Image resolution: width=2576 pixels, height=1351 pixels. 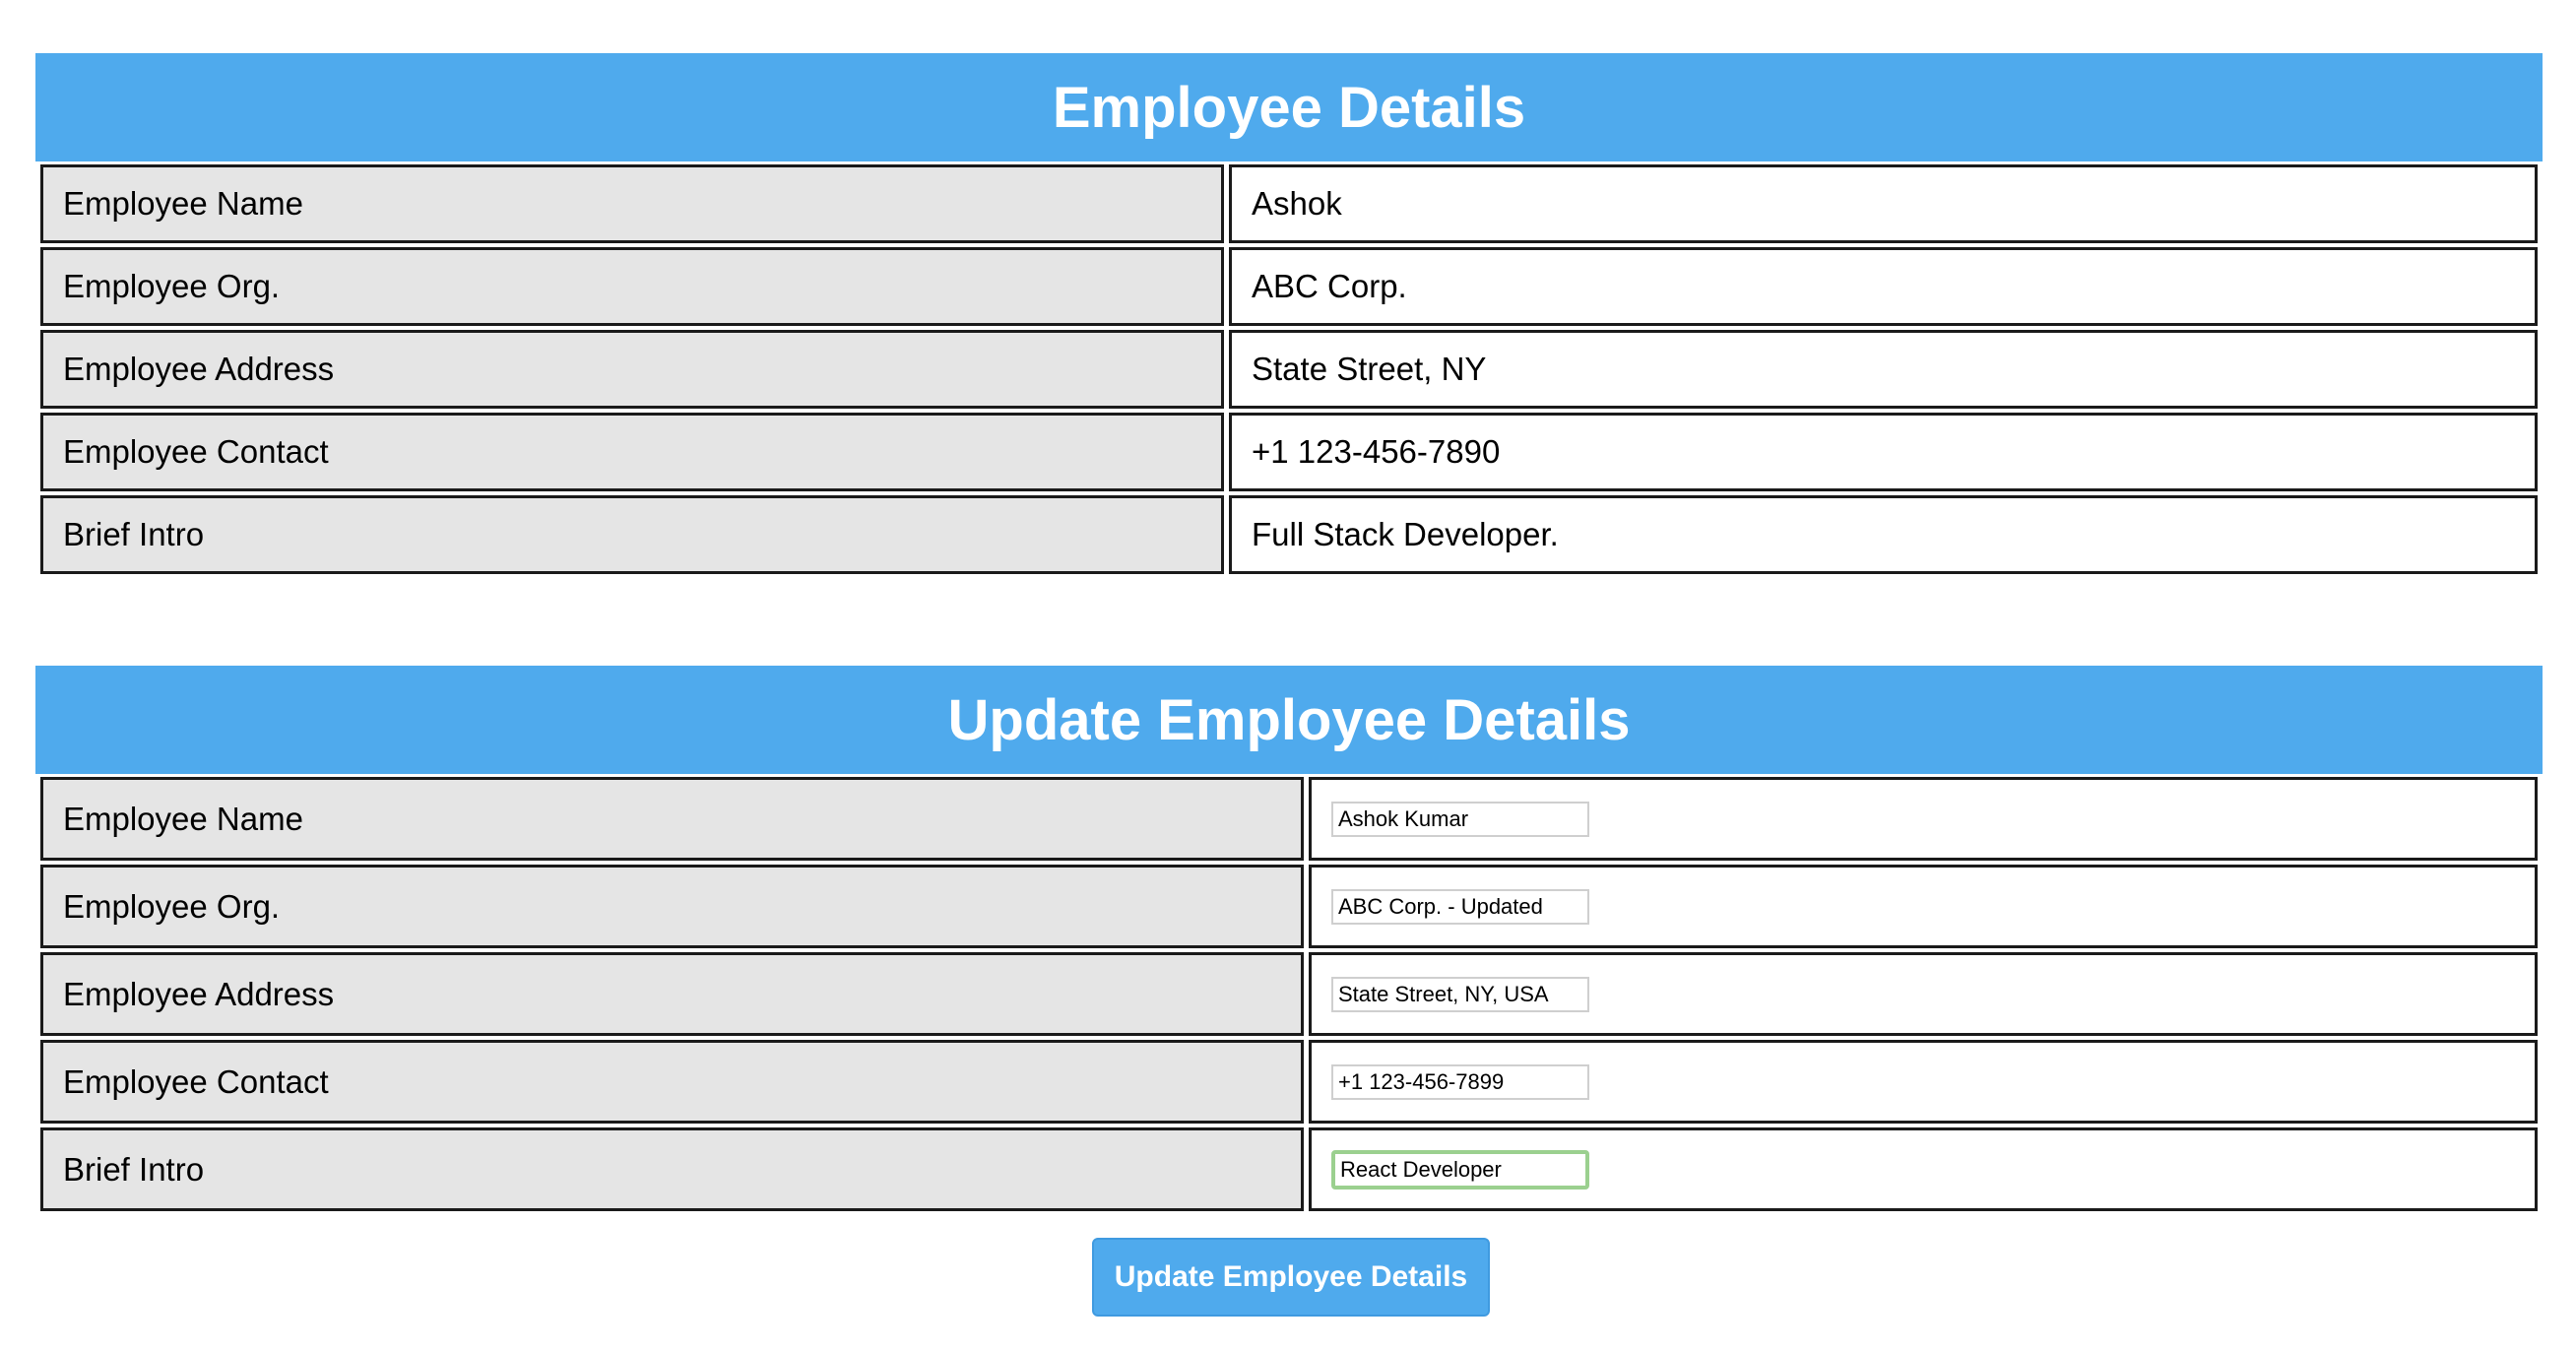 What do you see at coordinates (672, 907) in the screenshot?
I see `update-org-label: Employee Org.` at bounding box center [672, 907].